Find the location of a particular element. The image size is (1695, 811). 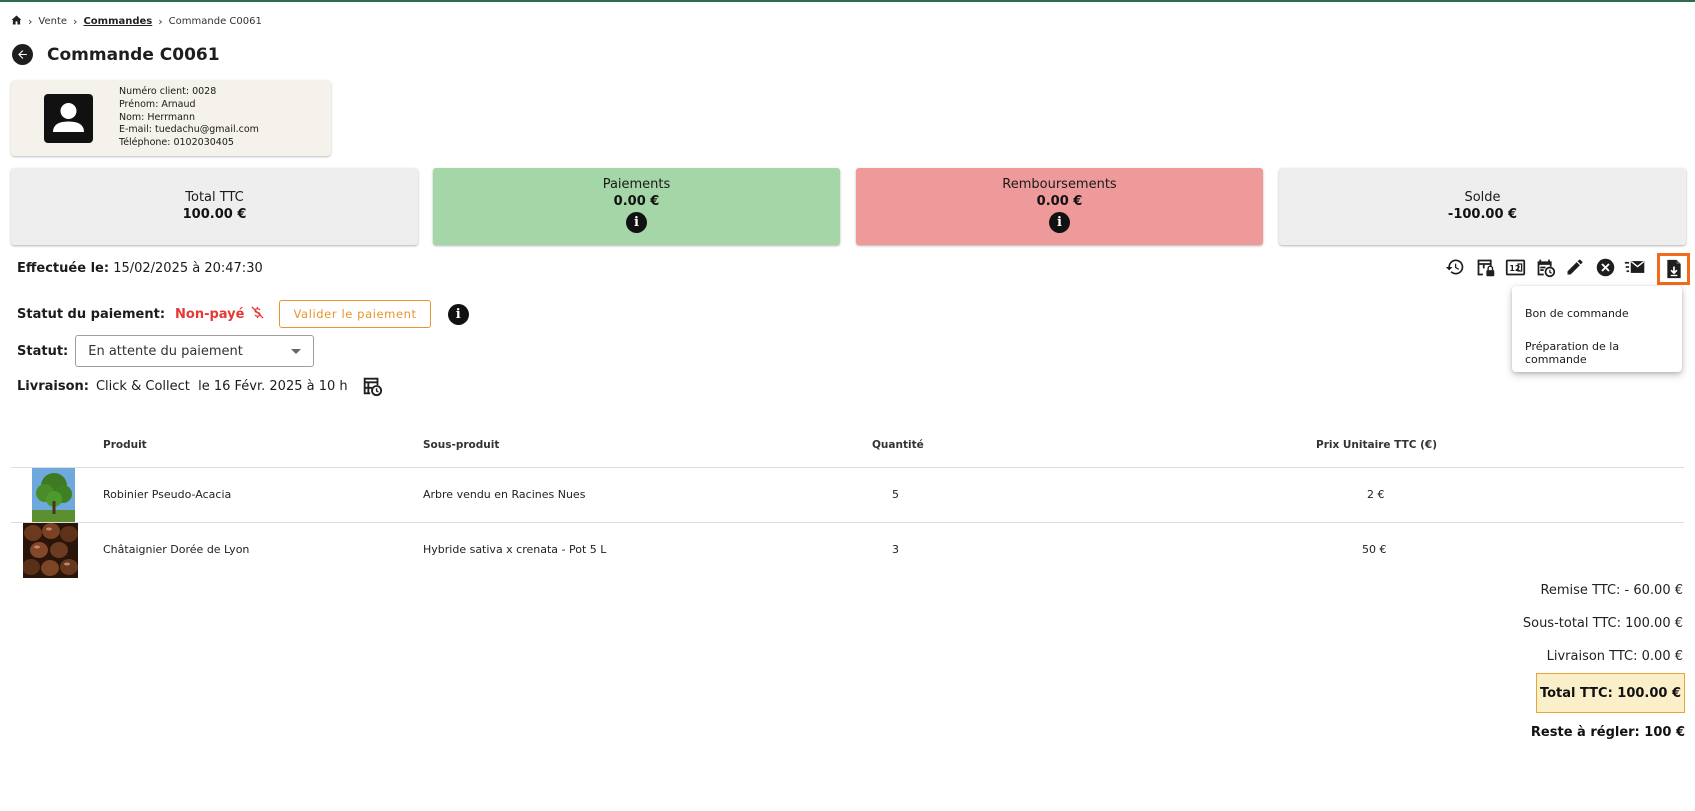

breadcrumb: › Vente › Commandes › Commande C0061 is located at coordinates (136, 21).